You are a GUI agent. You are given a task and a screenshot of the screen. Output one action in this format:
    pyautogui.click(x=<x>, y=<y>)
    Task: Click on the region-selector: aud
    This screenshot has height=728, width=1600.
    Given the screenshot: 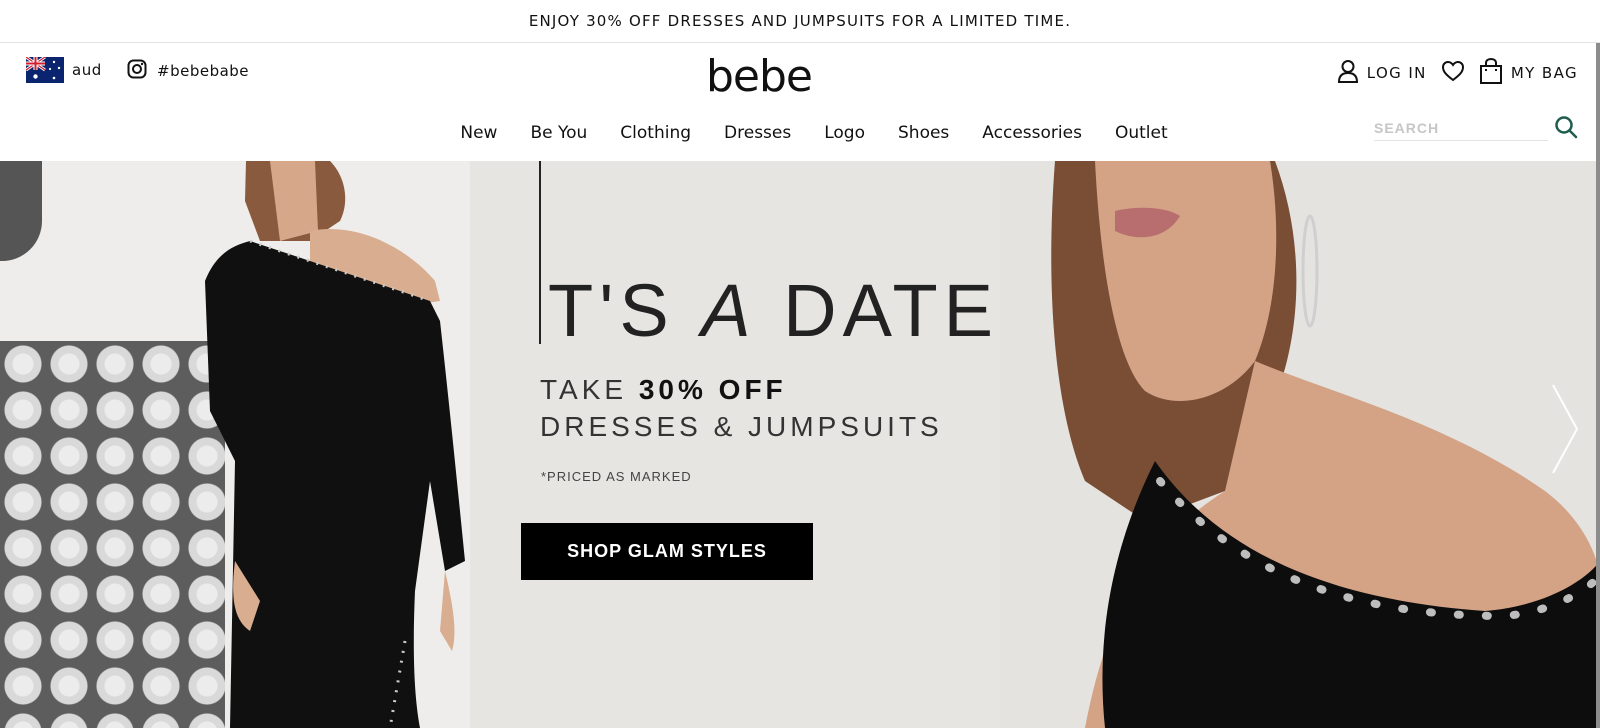 What is the action you would take?
    pyautogui.click(x=64, y=70)
    